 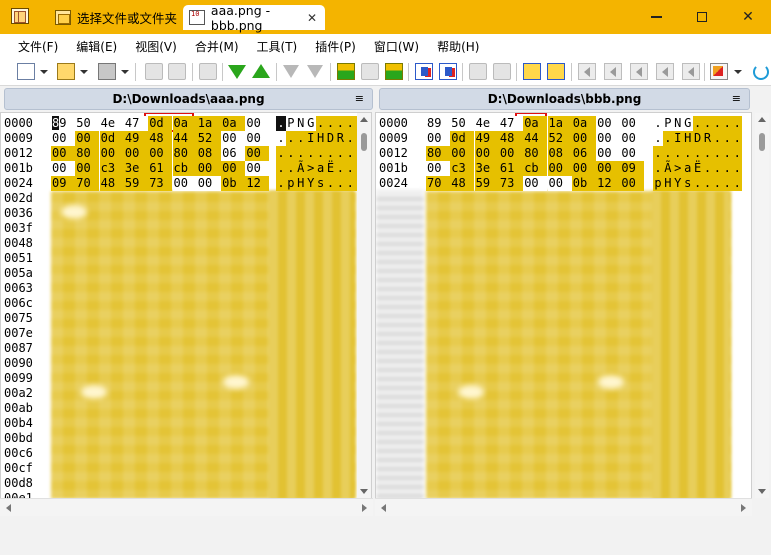 What do you see at coordinates (315, 71) in the screenshot?
I see `previous-conflict-icon` at bounding box center [315, 71].